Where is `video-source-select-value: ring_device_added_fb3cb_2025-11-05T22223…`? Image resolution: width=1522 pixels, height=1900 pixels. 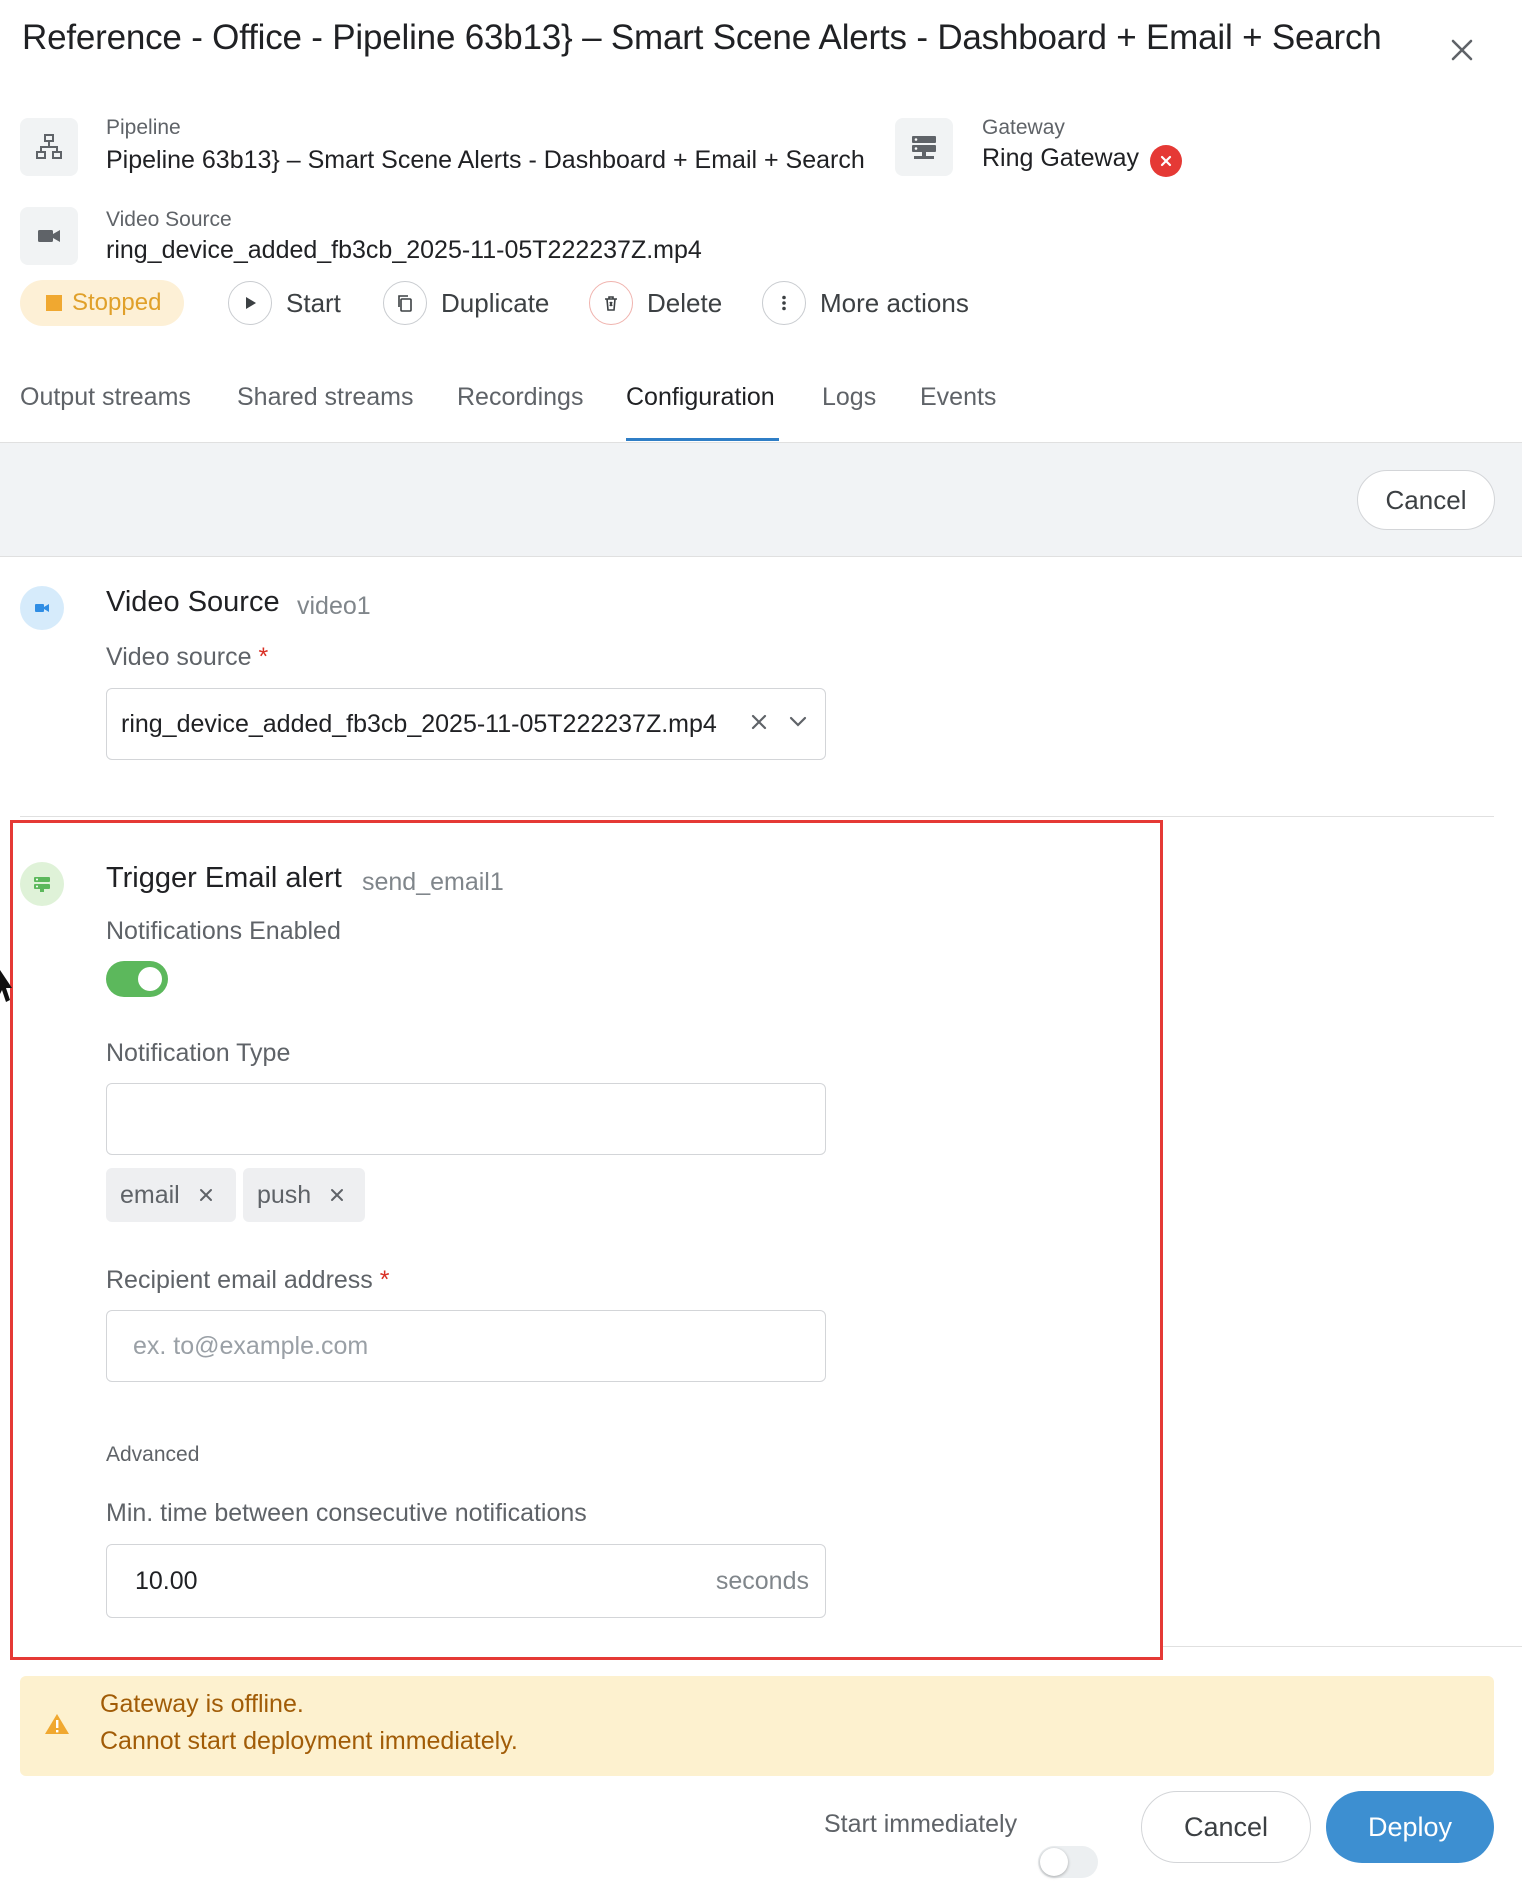 video-source-select-value: ring_device_added_fb3cb_2025-11-05T22223… is located at coordinates (419, 723).